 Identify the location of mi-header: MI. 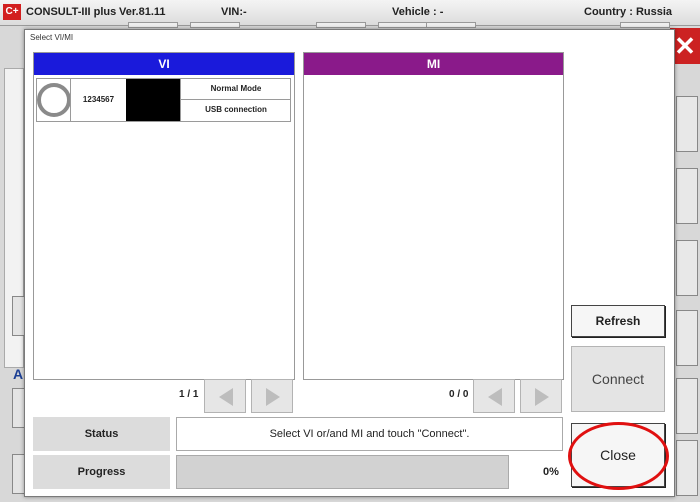
(433, 64).